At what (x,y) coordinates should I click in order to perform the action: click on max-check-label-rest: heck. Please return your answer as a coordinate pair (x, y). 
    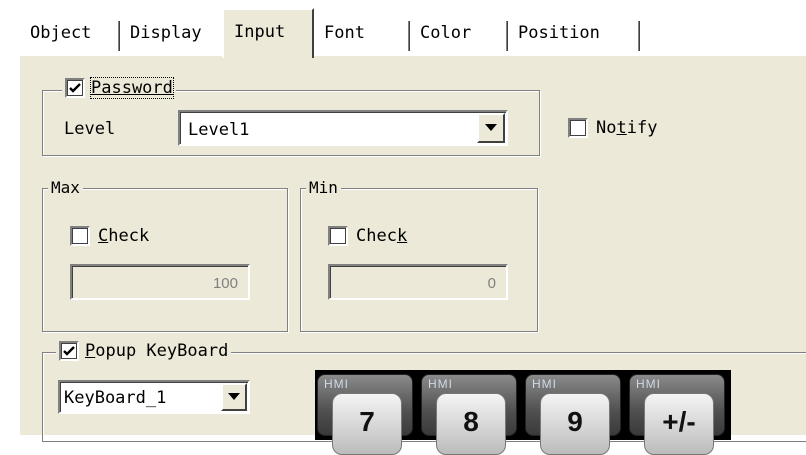
    Looking at the image, I should click on (129, 236).